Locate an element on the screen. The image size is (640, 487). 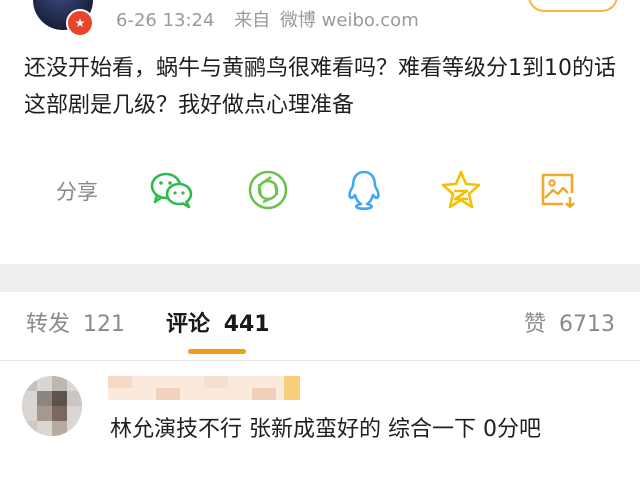
comment-text: 林允演技不行 张新成蛮好的 综合一下 0分吧 is located at coordinates (325, 429).